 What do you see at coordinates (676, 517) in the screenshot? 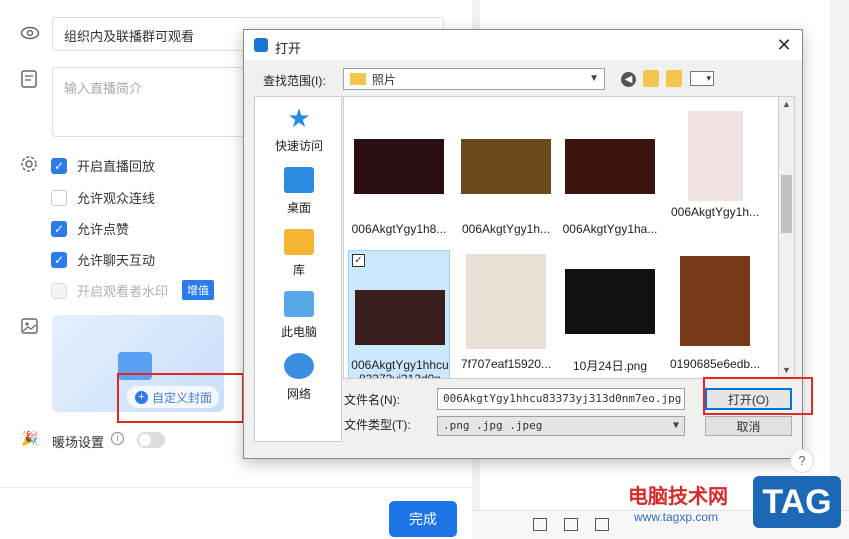
I see `watermark-url: www.tagxp.com` at bounding box center [676, 517].